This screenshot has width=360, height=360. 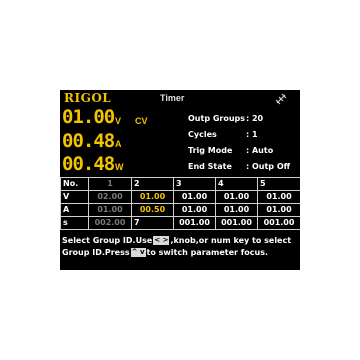 I want to click on up-down-key-icon: ^ v, so click(x=138, y=252).